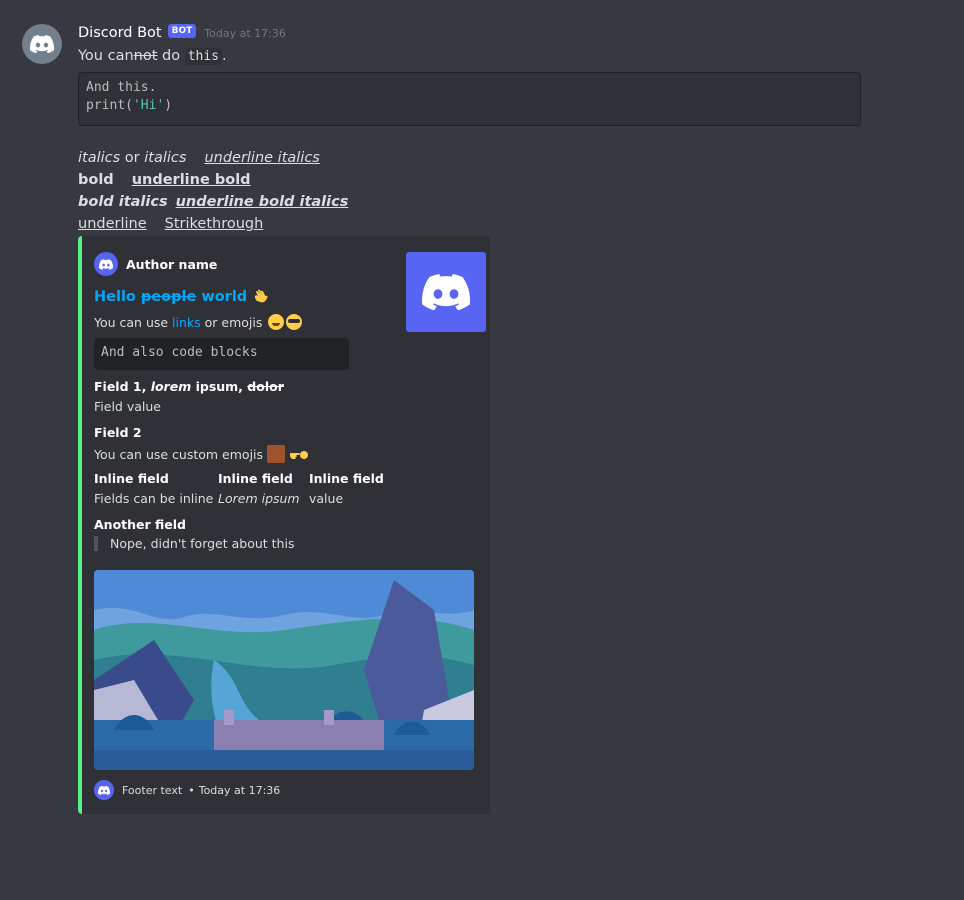  What do you see at coordinates (259, 498) in the screenshot?
I see `inline-field-2-value: Lorem ipsum` at bounding box center [259, 498].